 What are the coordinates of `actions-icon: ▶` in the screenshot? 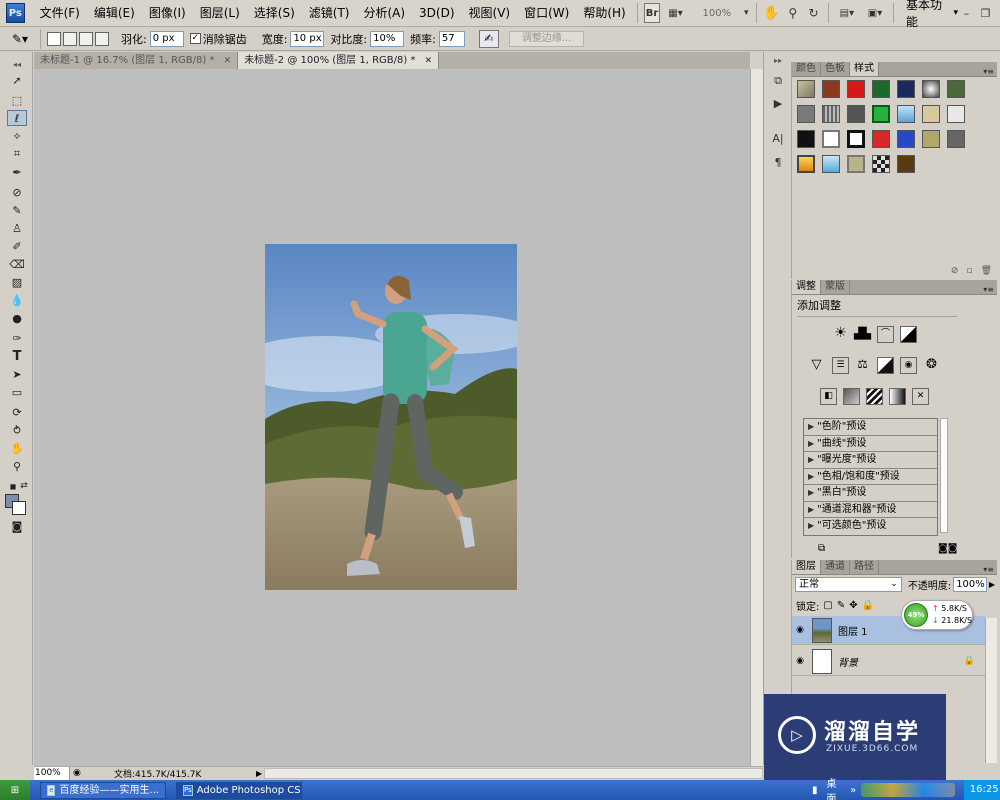 It's located at (778, 105).